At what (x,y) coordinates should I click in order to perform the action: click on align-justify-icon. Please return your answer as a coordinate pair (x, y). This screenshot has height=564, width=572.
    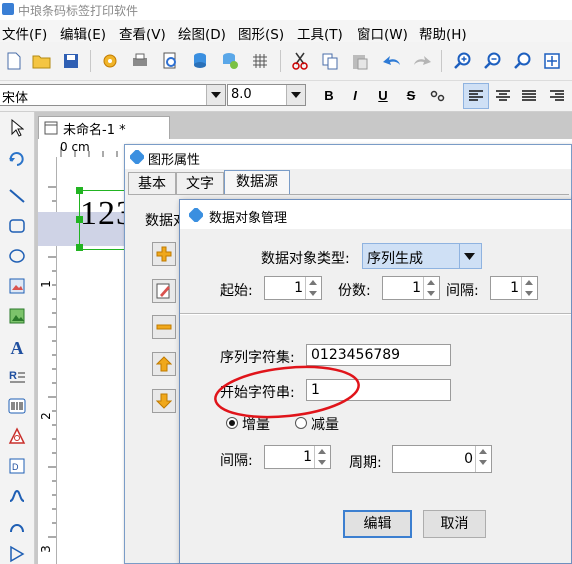
    Looking at the image, I should click on (529, 96).